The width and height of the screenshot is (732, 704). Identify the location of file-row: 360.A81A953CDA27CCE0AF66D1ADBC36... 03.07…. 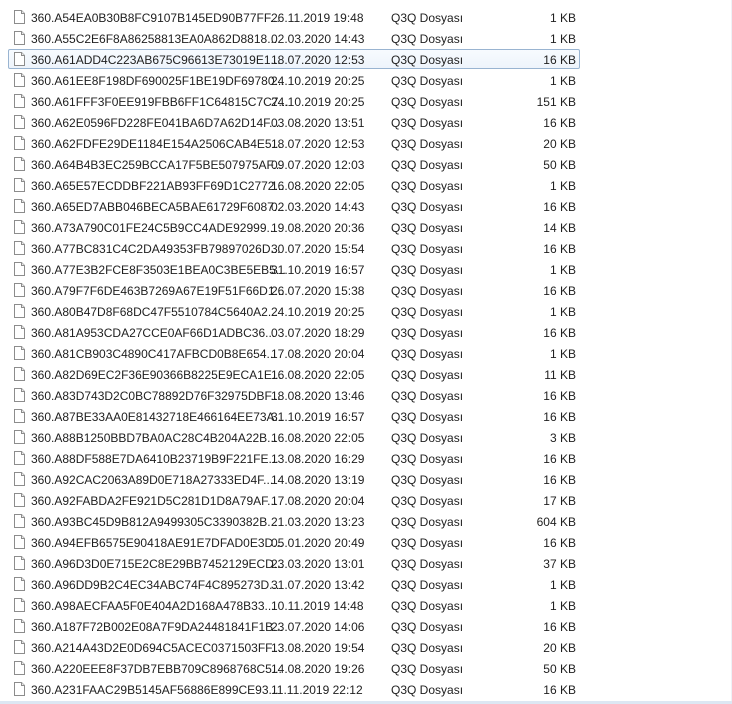
(294, 332).